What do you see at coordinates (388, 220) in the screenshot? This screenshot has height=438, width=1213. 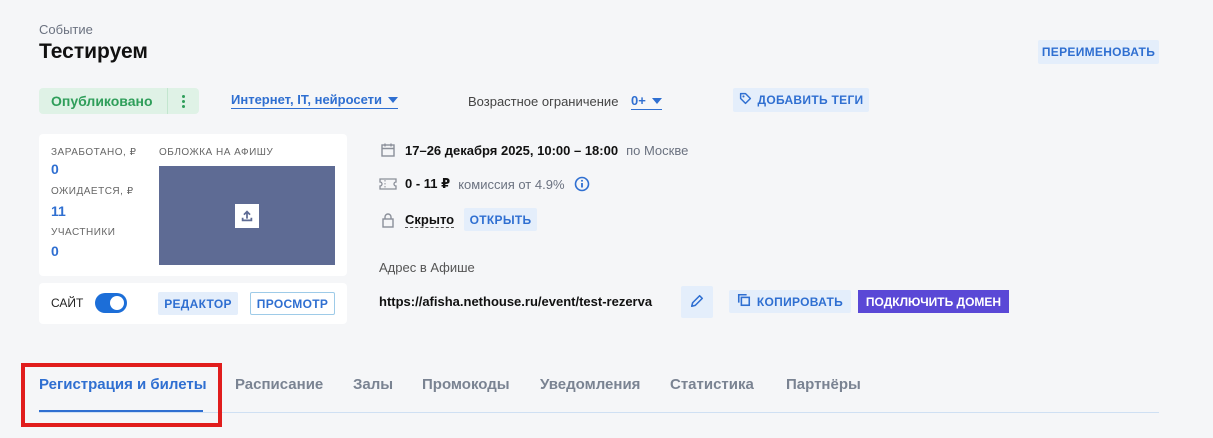 I see `lock-icon` at bounding box center [388, 220].